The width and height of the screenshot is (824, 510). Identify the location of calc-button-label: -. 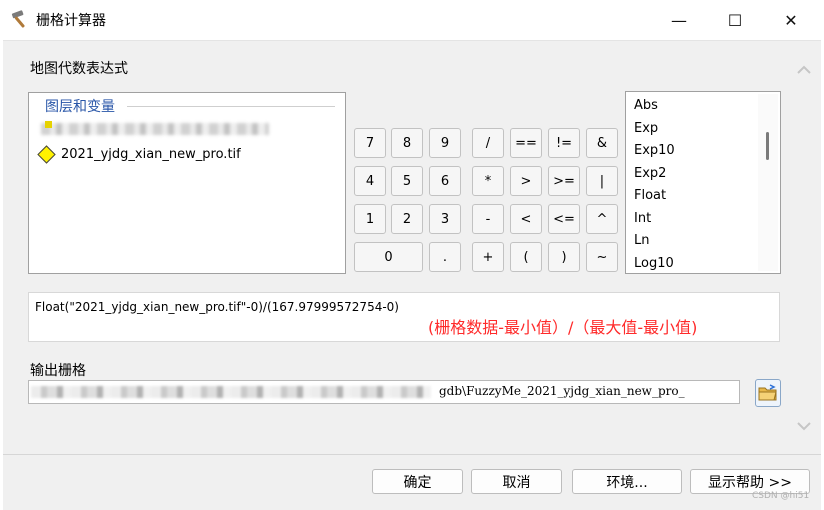
(488, 219).